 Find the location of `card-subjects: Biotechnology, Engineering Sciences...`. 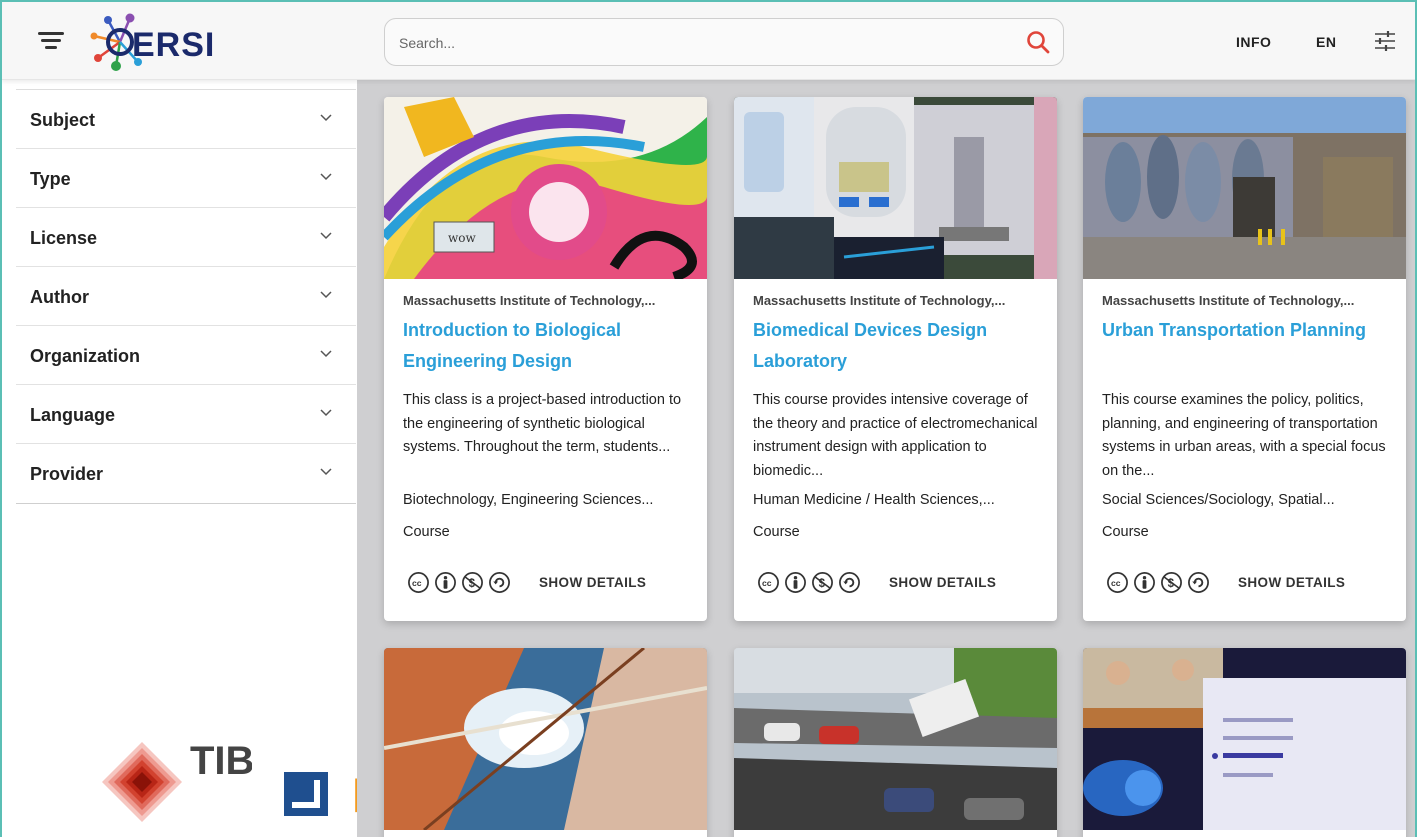

card-subjects: Biotechnology, Engineering Sciences... is located at coordinates (528, 500).